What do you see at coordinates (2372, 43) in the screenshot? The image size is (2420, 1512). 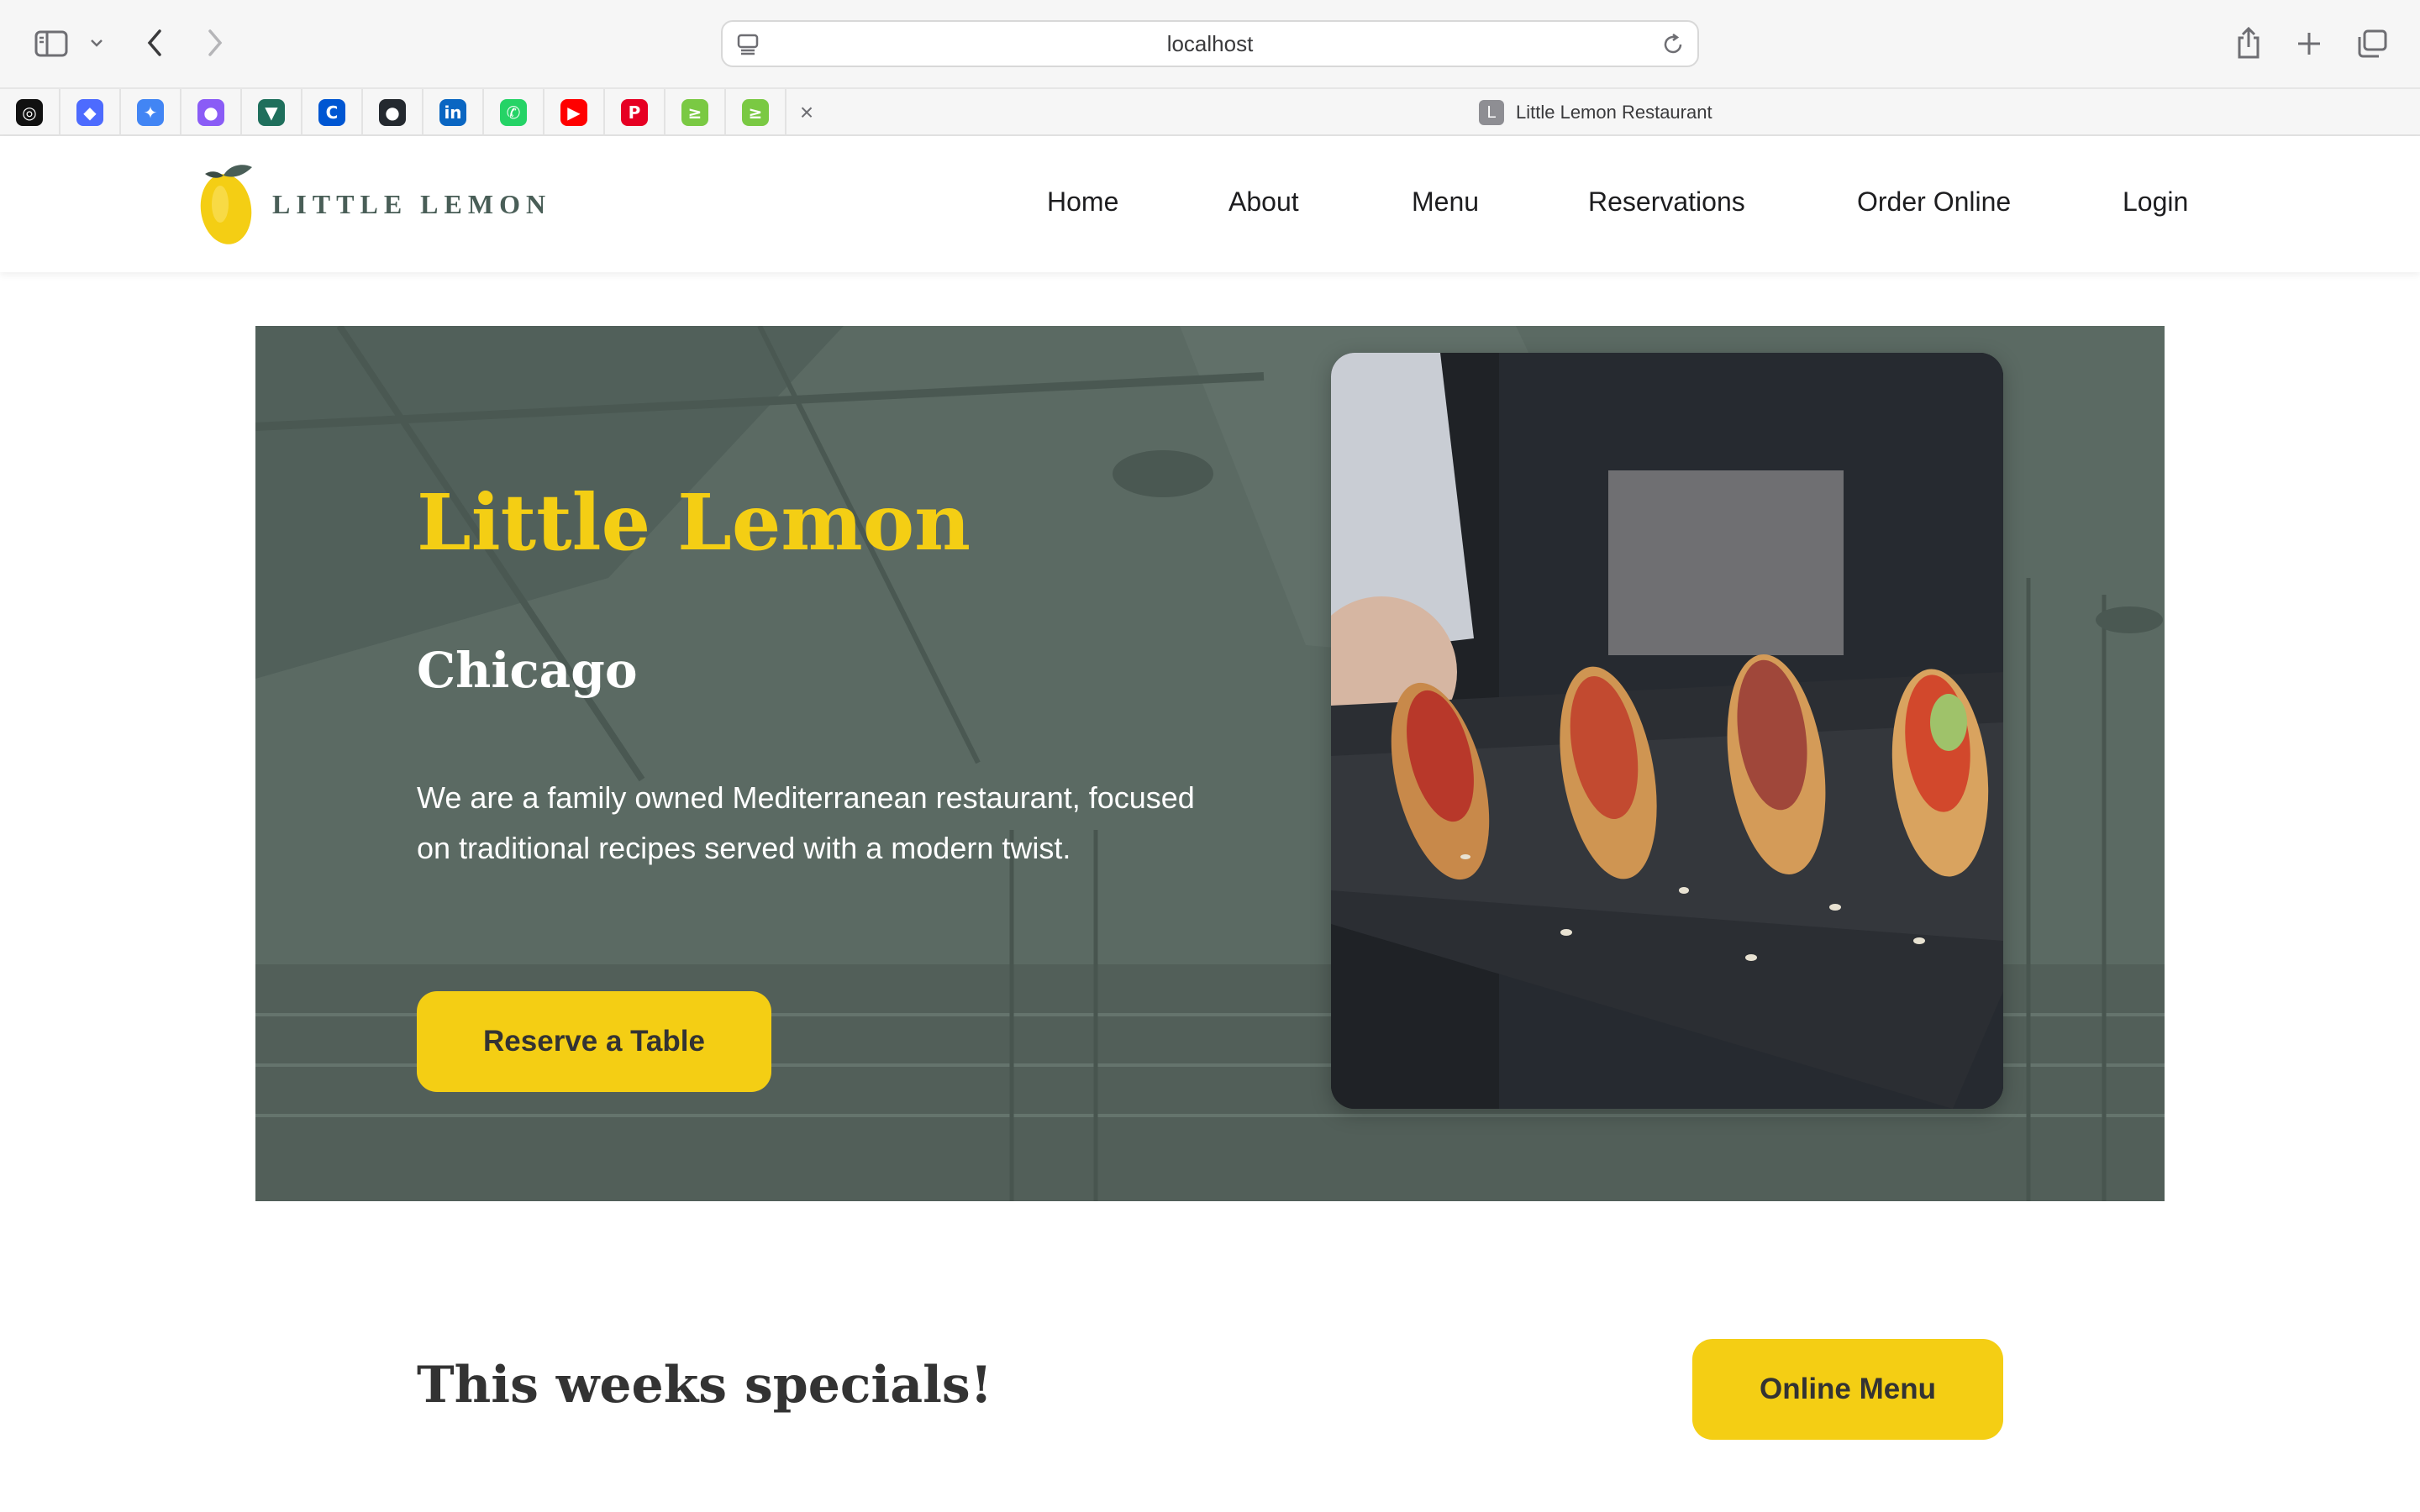 I see `tab-overview-icon` at bounding box center [2372, 43].